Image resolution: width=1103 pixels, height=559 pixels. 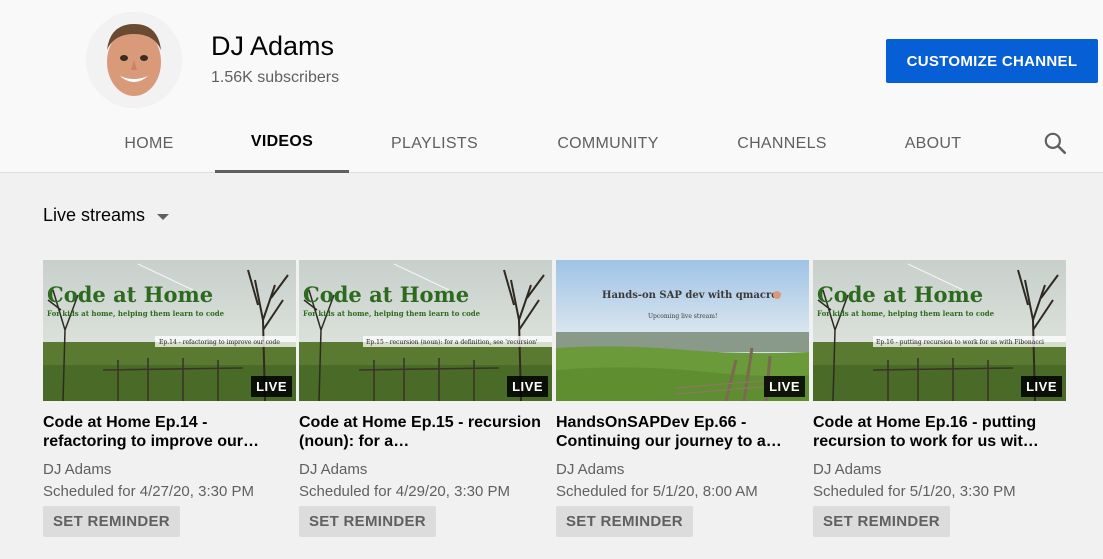 What do you see at coordinates (94, 215) in the screenshot?
I see `section-title: Live streams` at bounding box center [94, 215].